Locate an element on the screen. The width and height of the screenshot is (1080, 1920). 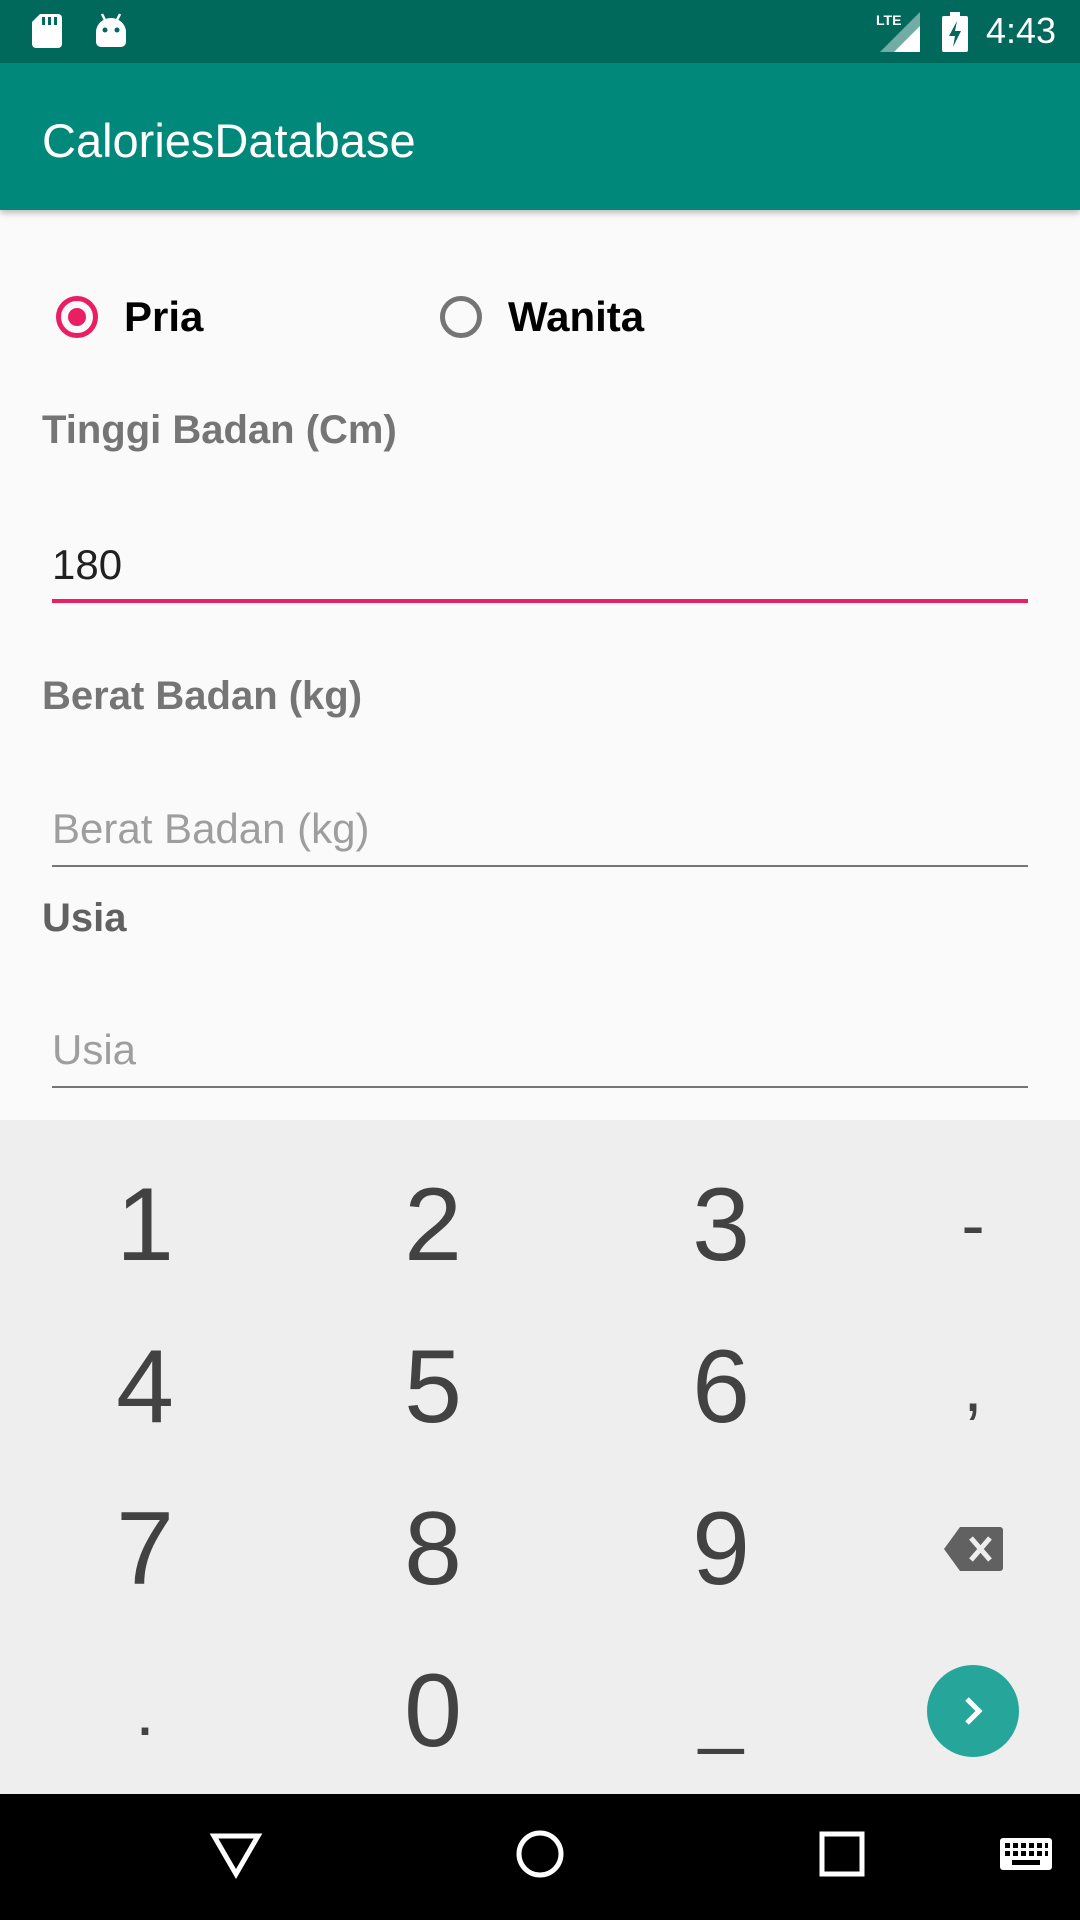
app-title: CaloriesDatabase is located at coordinates (229, 140).